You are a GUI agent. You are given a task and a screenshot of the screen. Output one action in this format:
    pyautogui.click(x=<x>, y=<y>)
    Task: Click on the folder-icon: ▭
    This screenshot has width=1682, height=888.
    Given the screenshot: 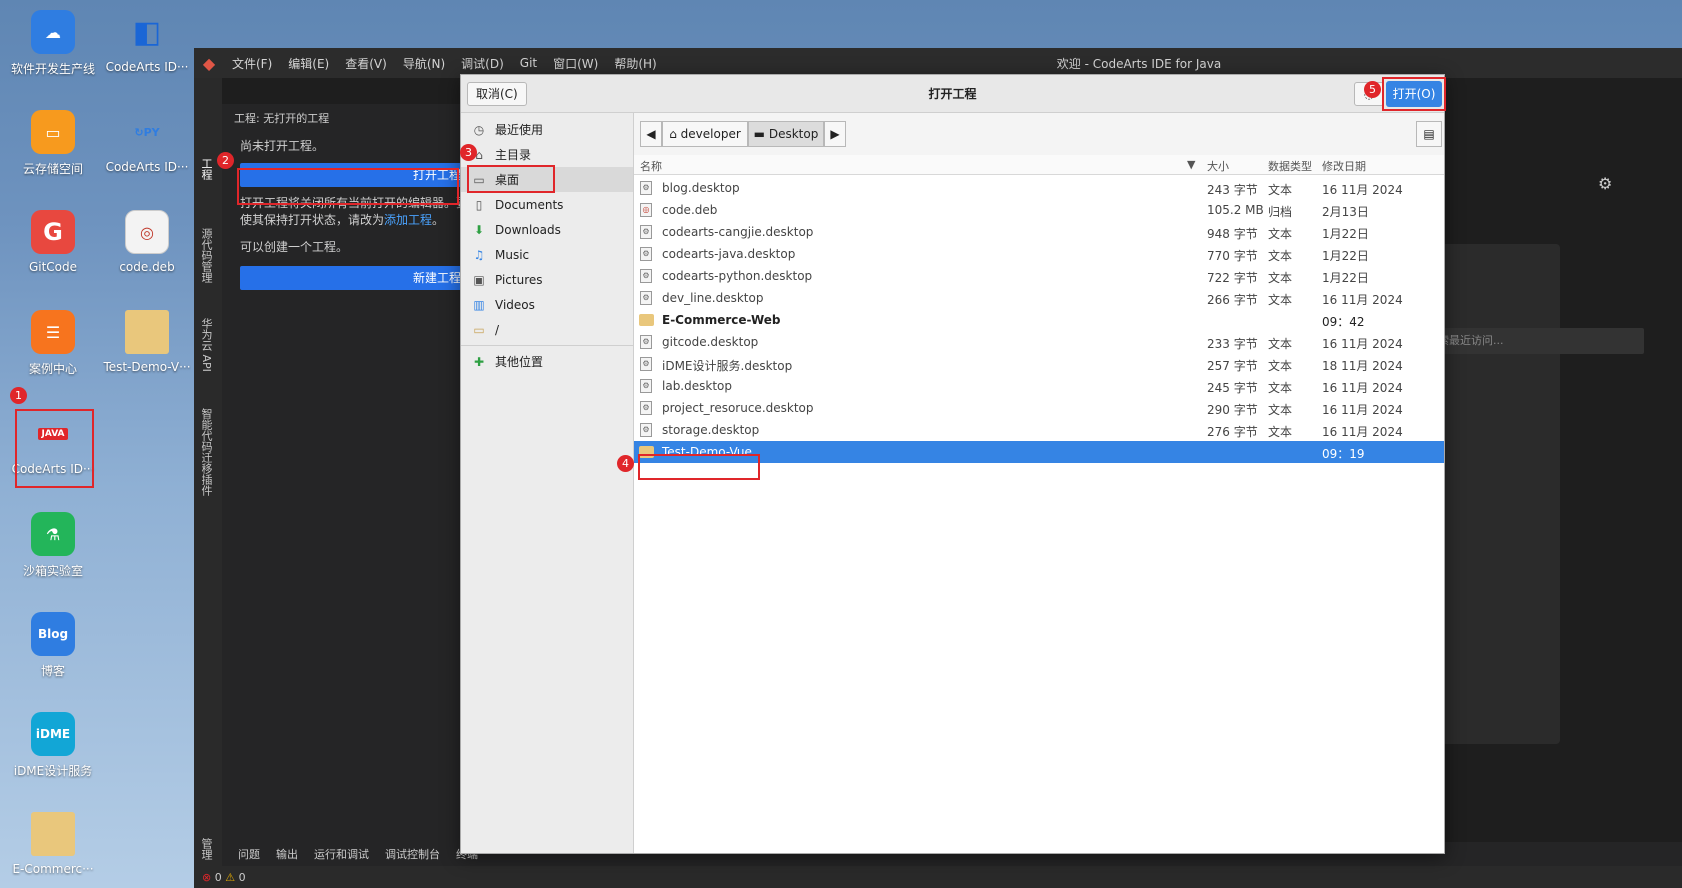 What is the action you would take?
    pyautogui.click(x=479, y=329)
    